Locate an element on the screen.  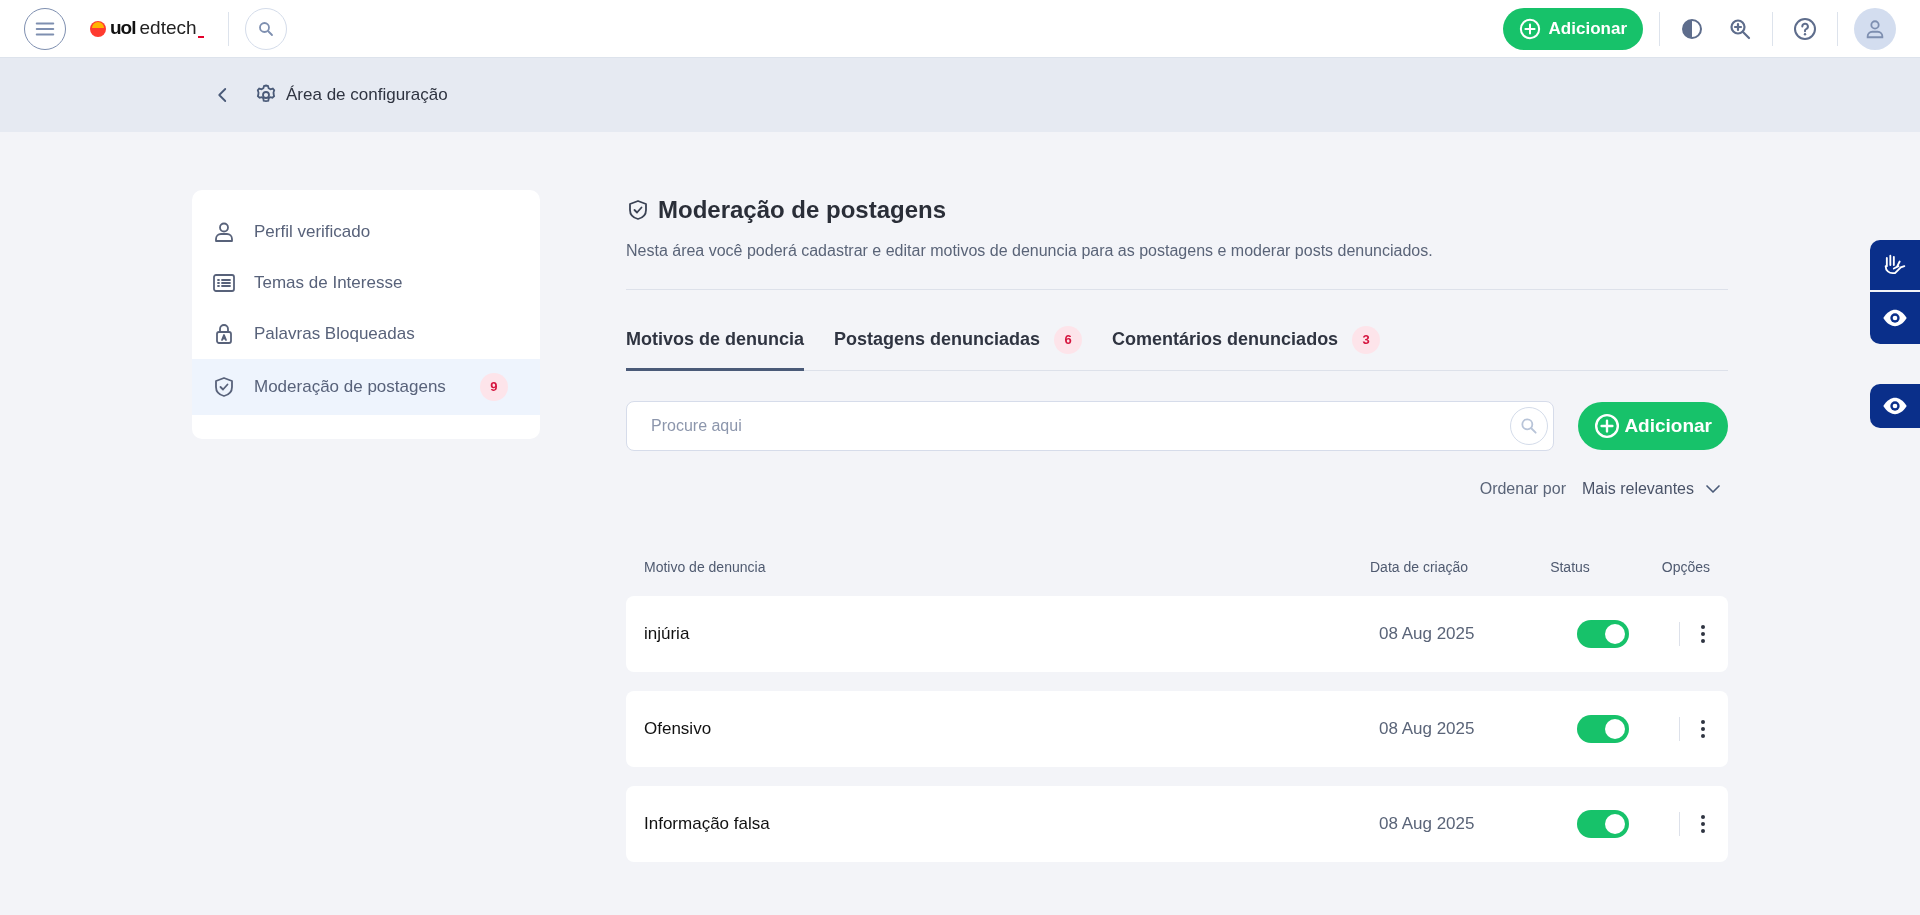
reason-cell-text: injúria is located at coordinates (667, 634).